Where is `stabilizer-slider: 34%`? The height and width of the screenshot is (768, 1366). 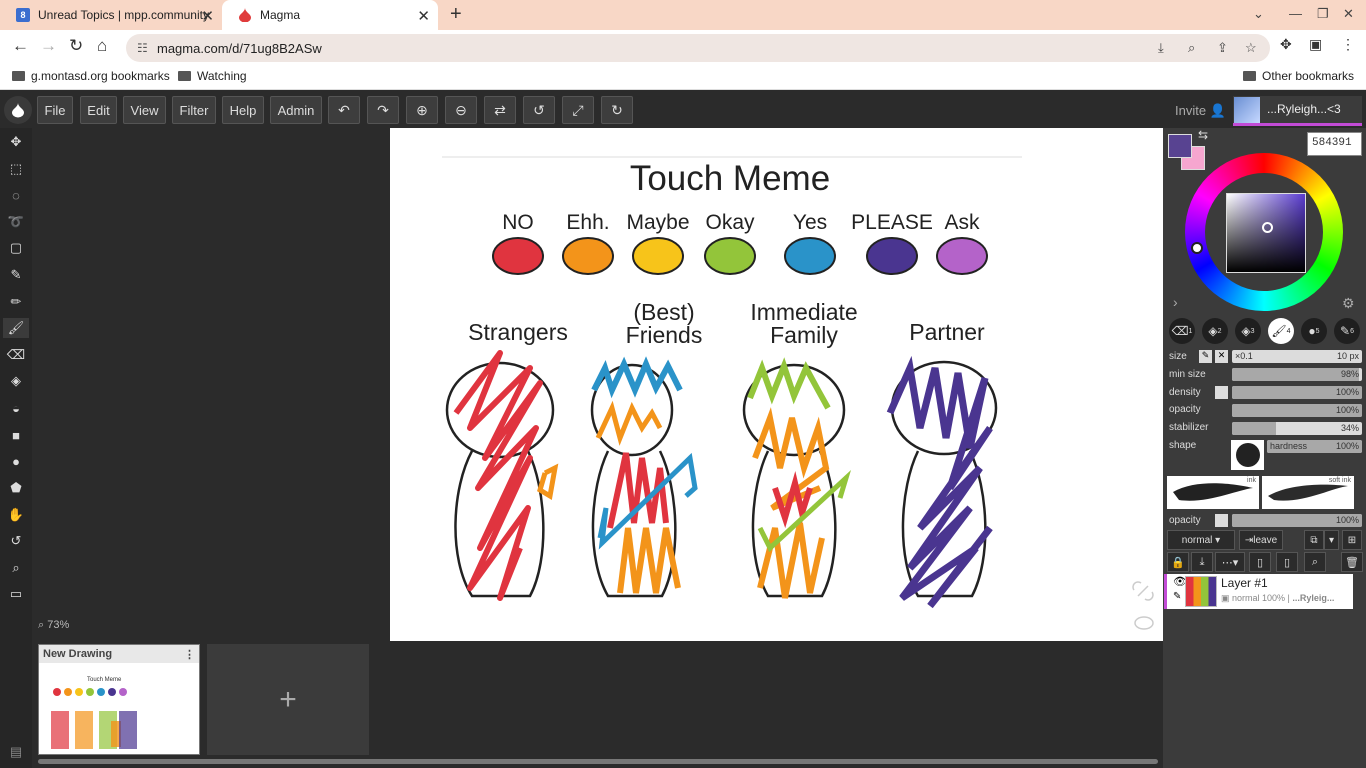 stabilizer-slider: 34% is located at coordinates (1297, 428).